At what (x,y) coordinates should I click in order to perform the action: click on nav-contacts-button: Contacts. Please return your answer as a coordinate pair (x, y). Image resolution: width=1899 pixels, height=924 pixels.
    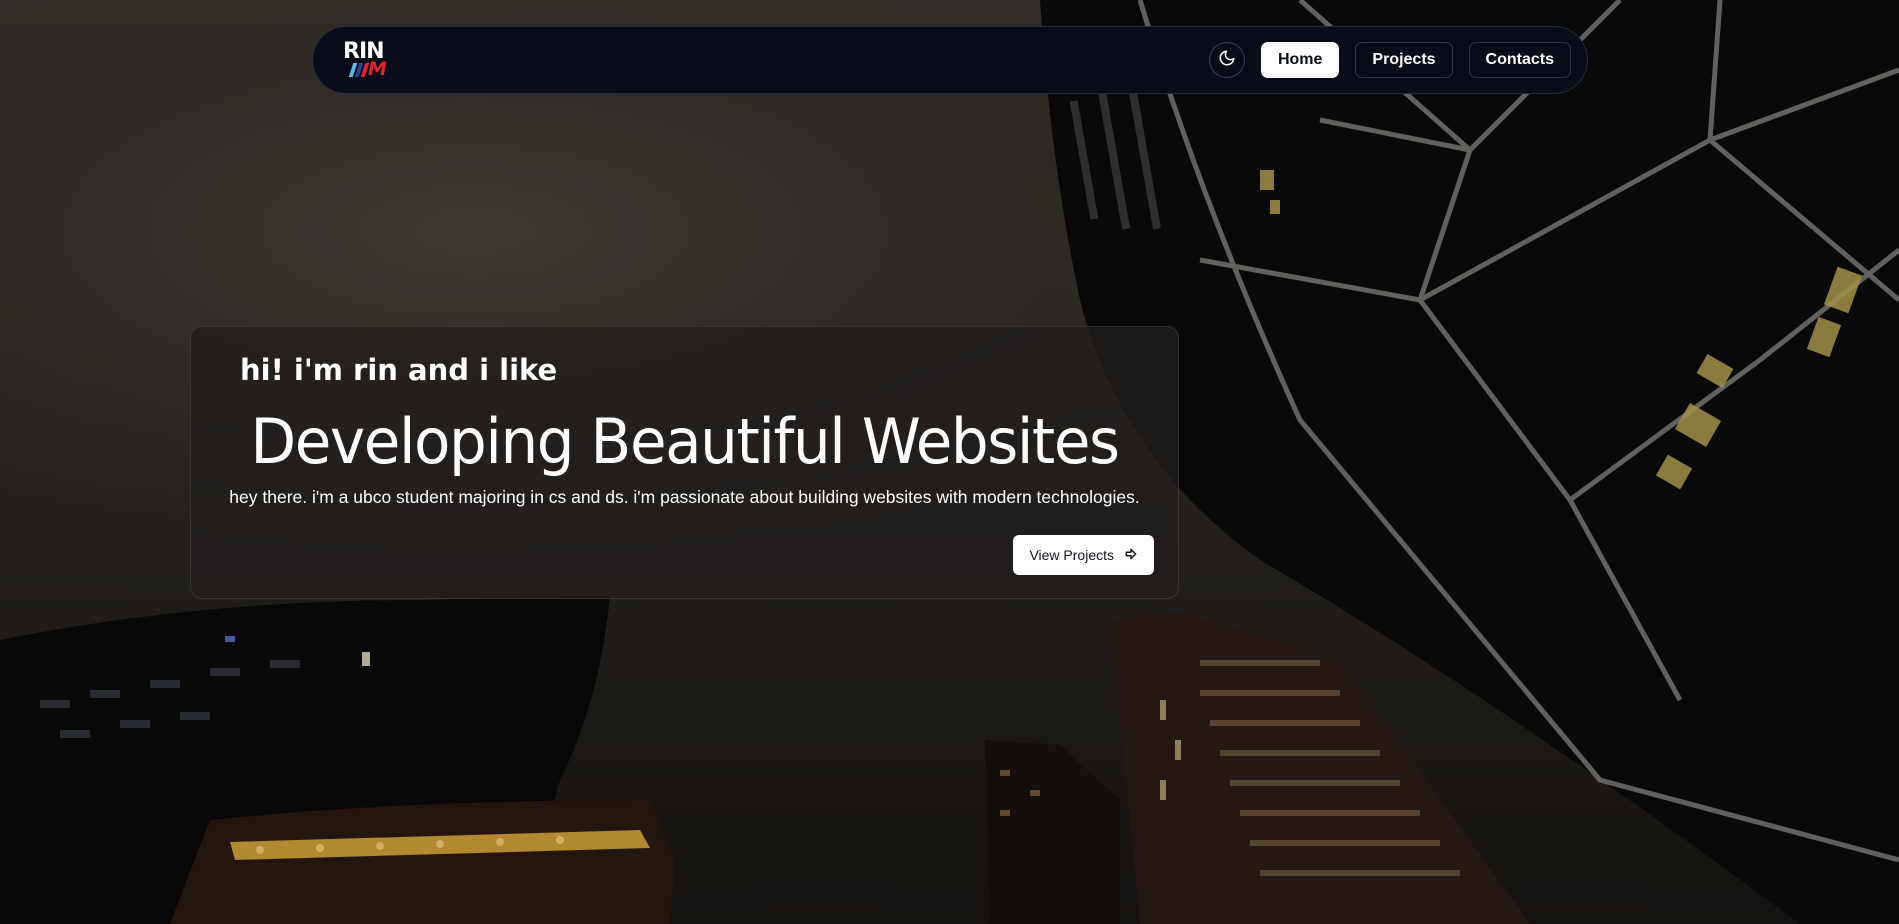
    Looking at the image, I should click on (1519, 60).